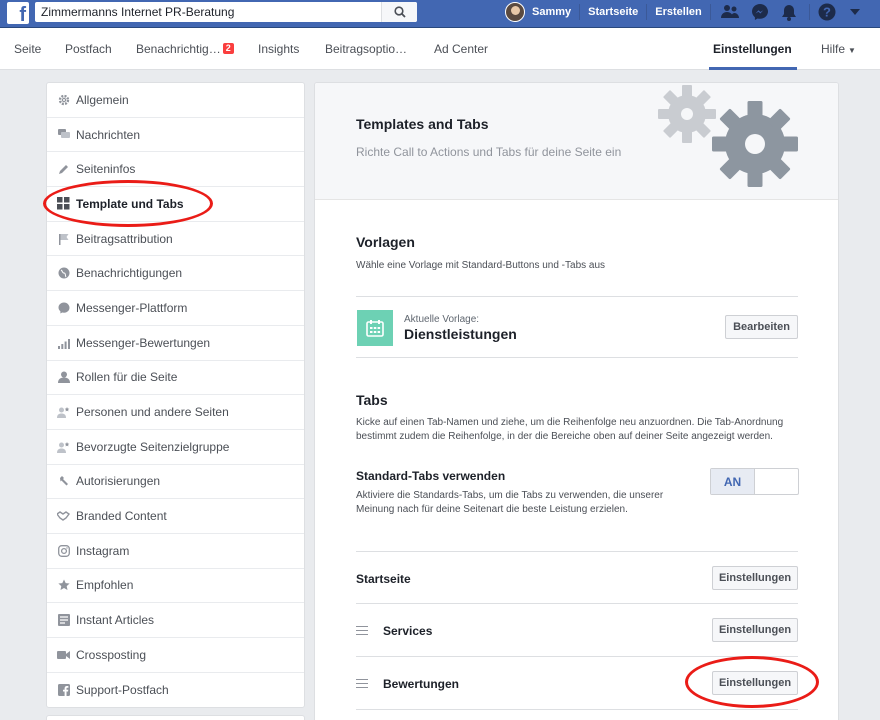  Describe the element at coordinates (228, 48) in the screenshot. I see `notification-count-badge: 2` at that location.